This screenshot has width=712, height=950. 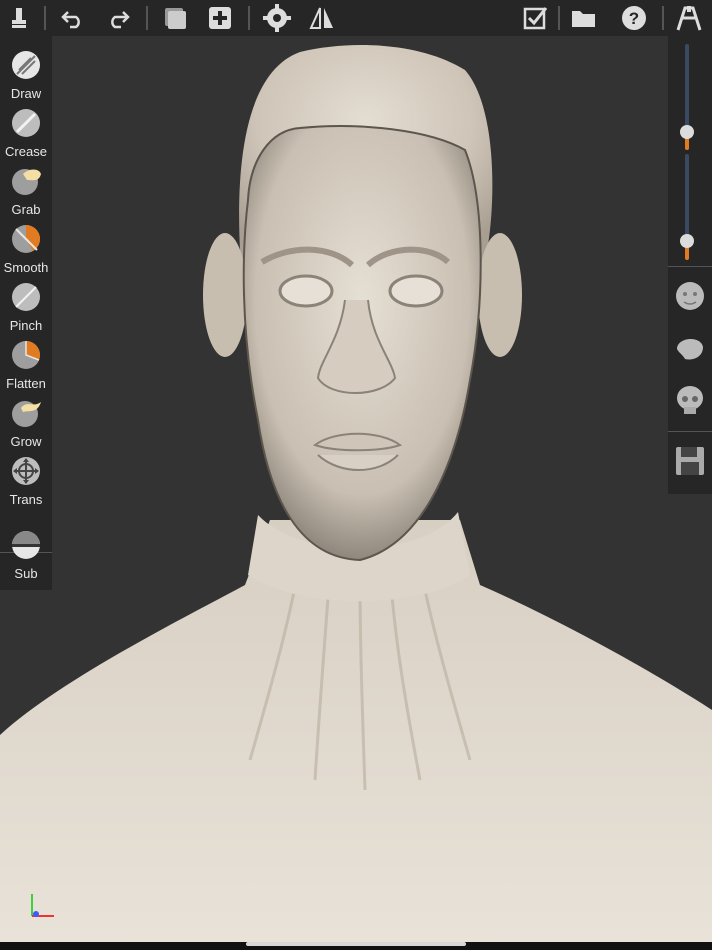 What do you see at coordinates (535, 18) in the screenshot?
I see `checkbox-icon` at bounding box center [535, 18].